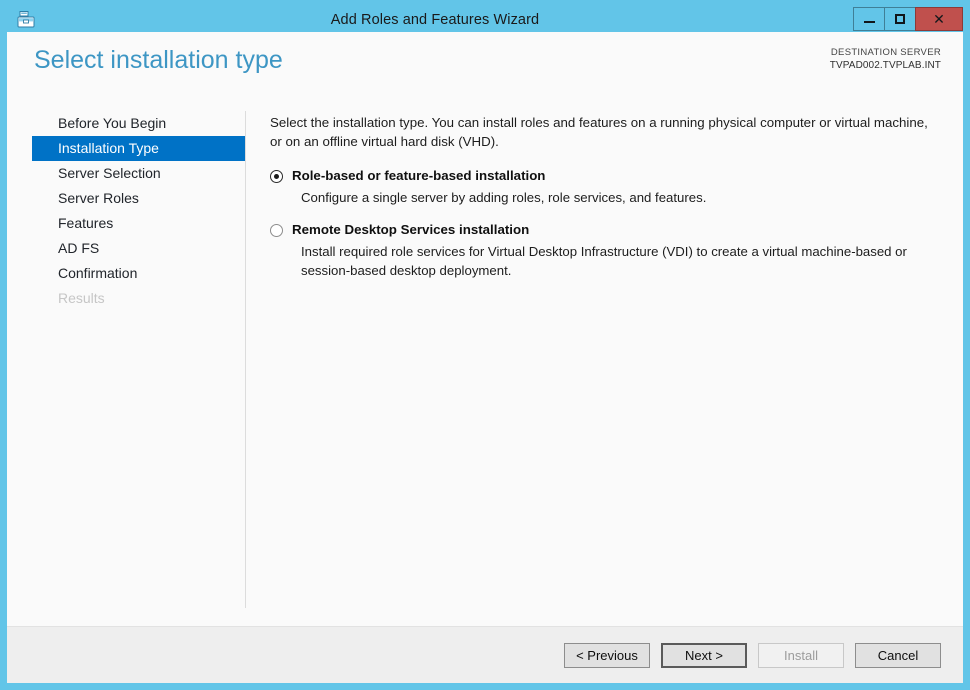  Describe the element at coordinates (81, 298) in the screenshot. I see `sidebar-item-results: Results` at that location.